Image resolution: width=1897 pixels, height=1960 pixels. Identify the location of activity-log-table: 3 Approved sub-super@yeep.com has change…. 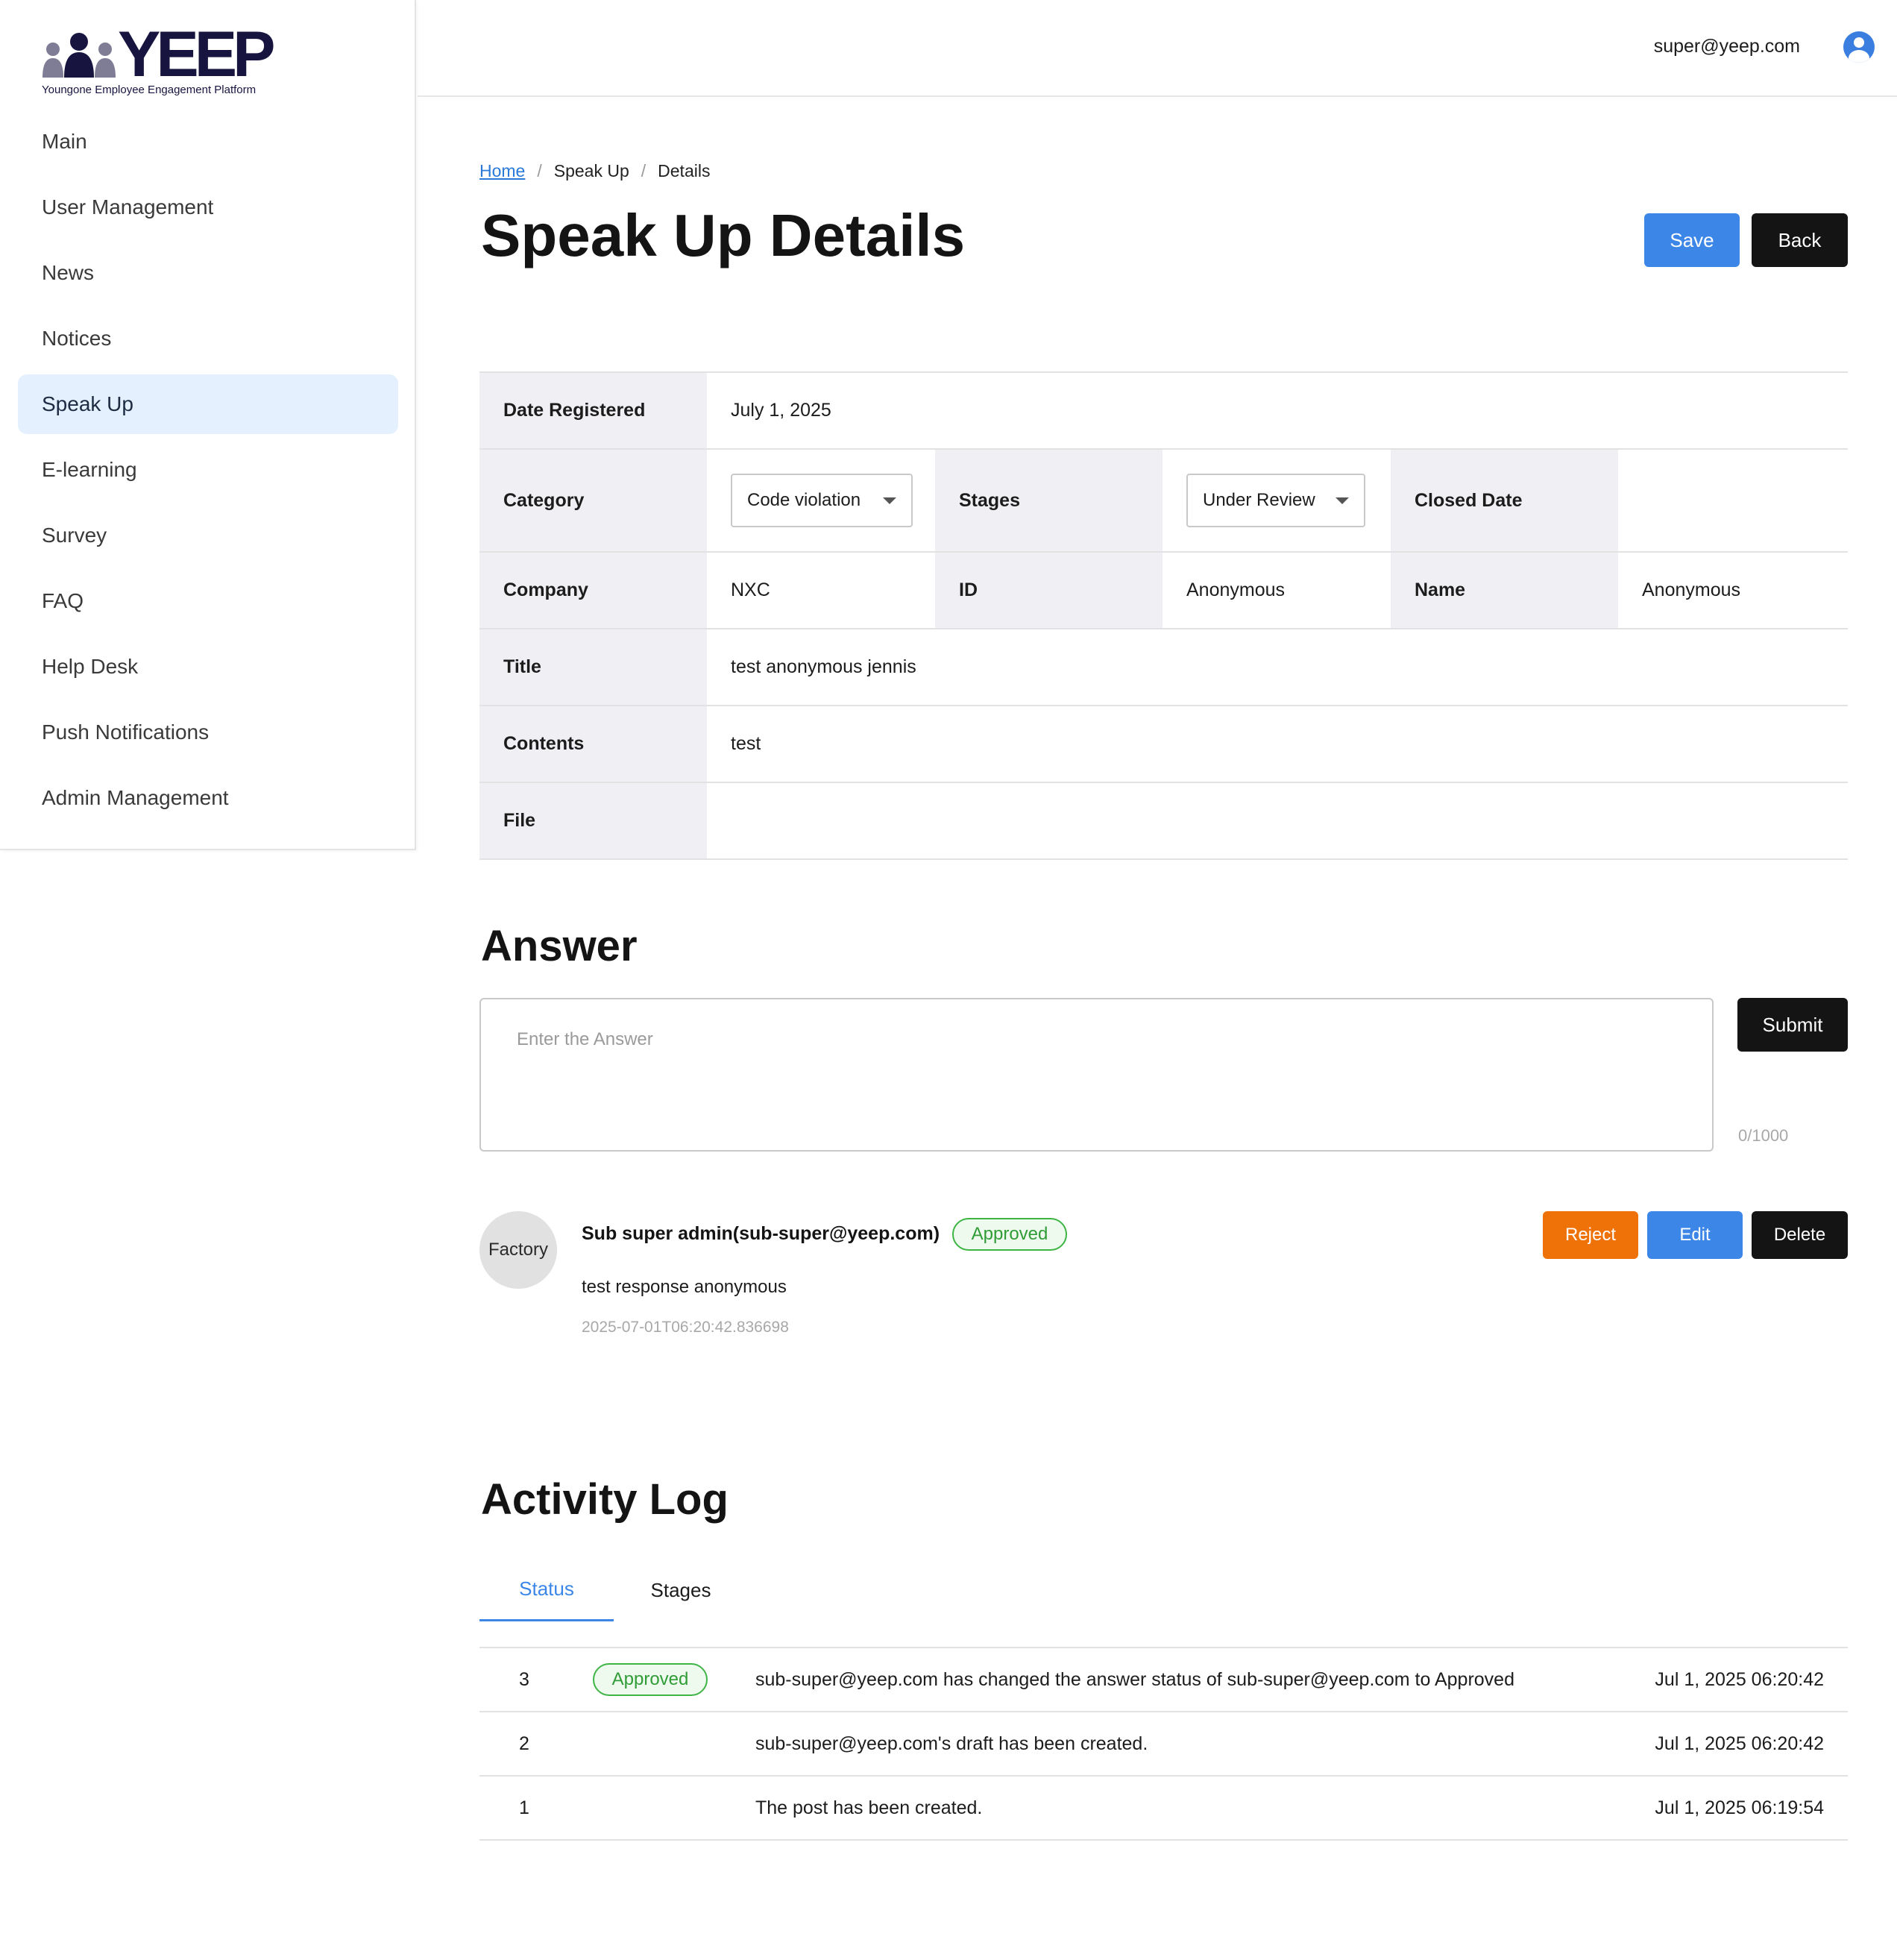
(1164, 1744).